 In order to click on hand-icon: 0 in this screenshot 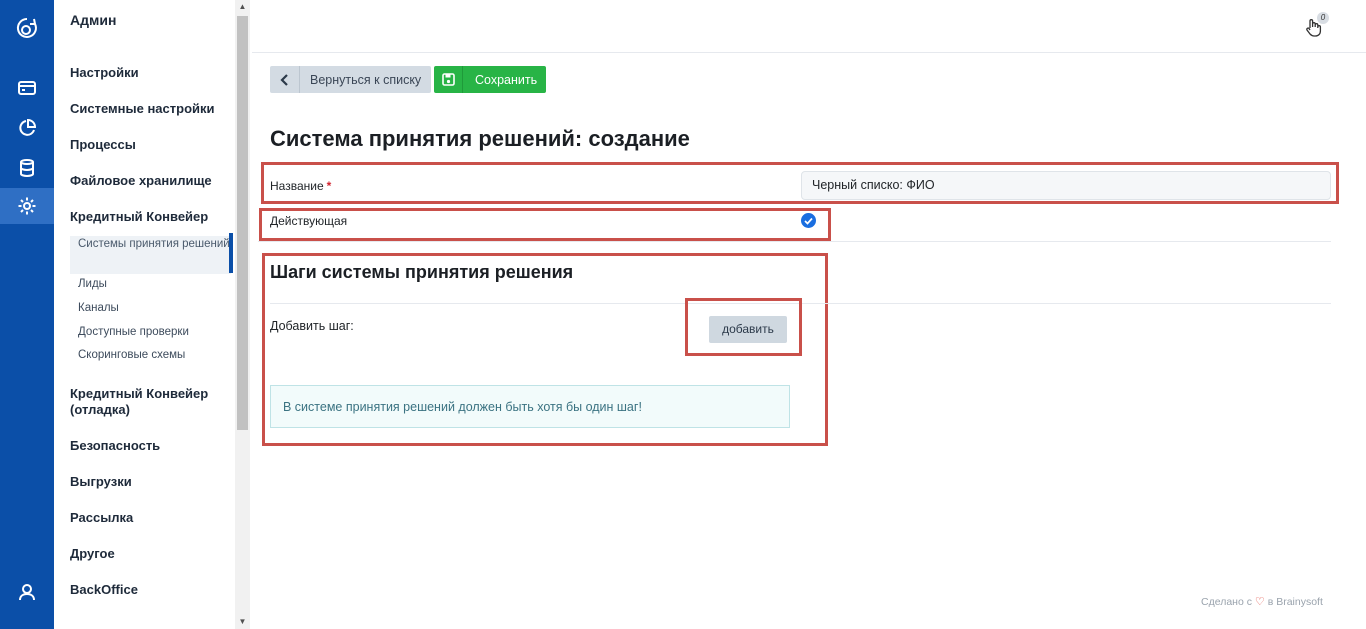, I will do `click(1317, 25)`.